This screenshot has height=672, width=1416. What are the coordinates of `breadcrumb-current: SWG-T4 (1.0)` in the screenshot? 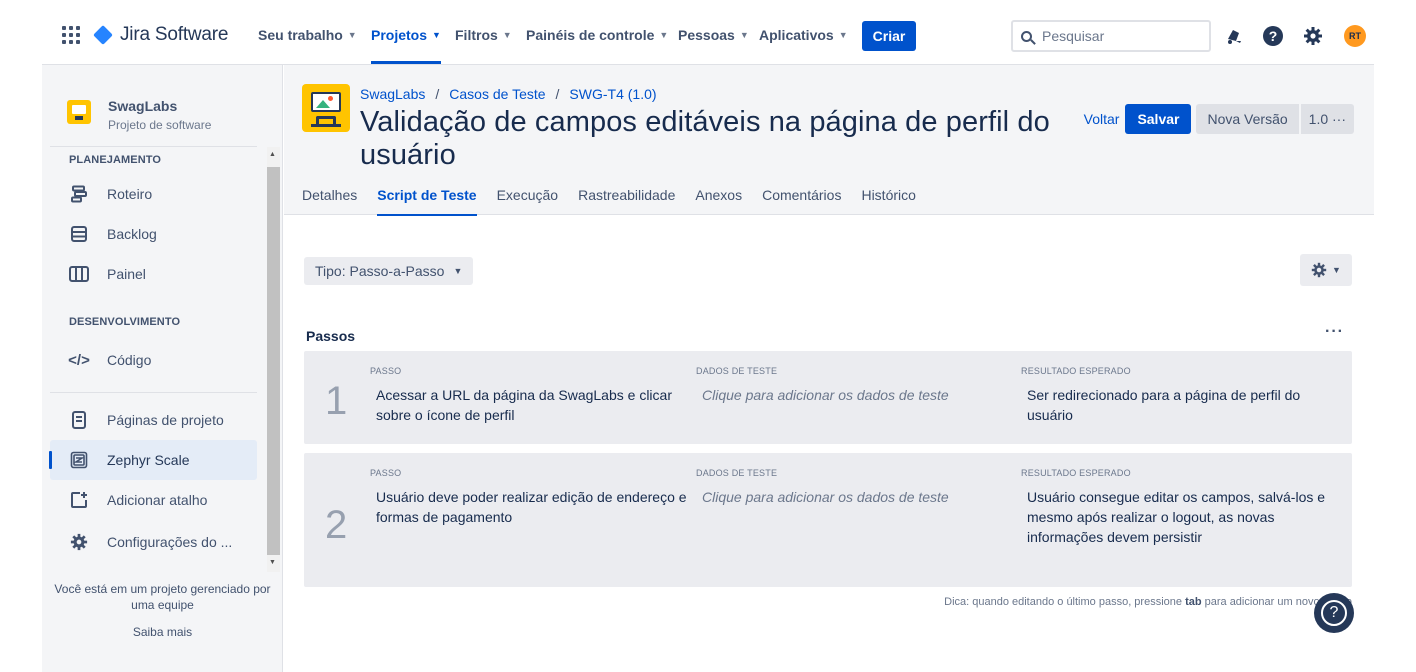 It's located at (612, 94).